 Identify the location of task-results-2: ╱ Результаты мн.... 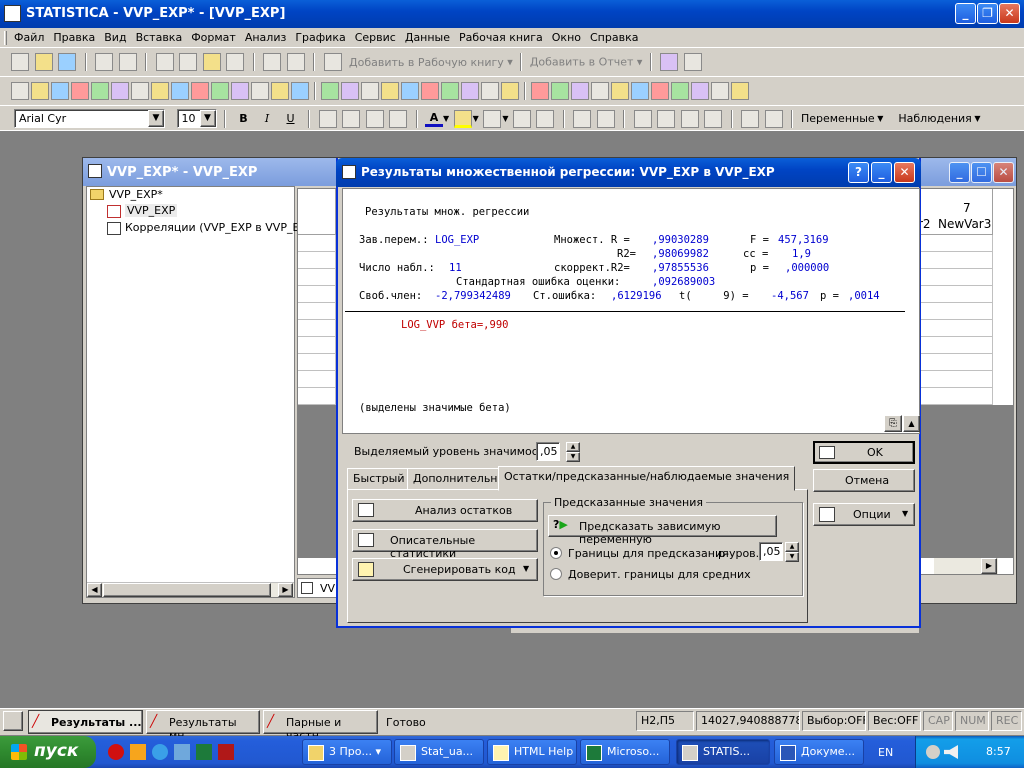
(203, 726).